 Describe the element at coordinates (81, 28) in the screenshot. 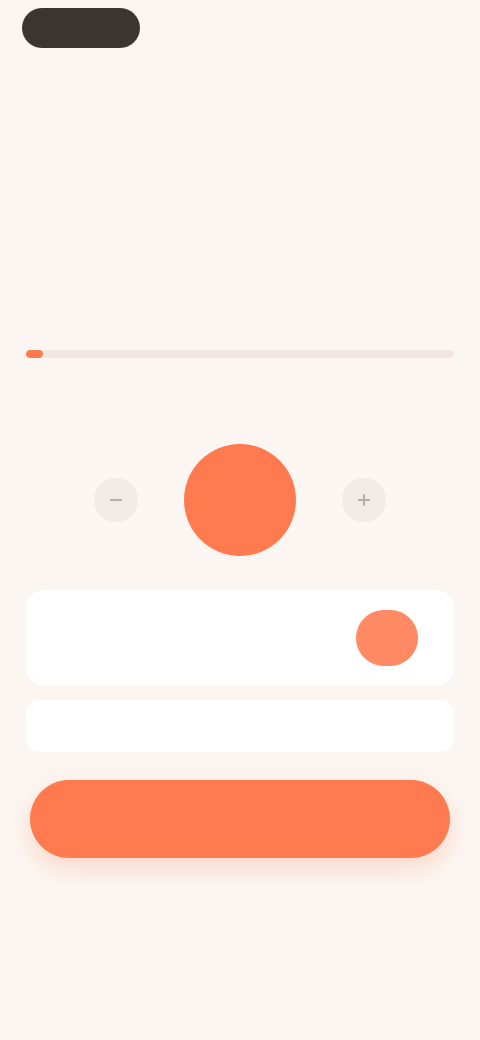

I see `back-pill-button` at that location.